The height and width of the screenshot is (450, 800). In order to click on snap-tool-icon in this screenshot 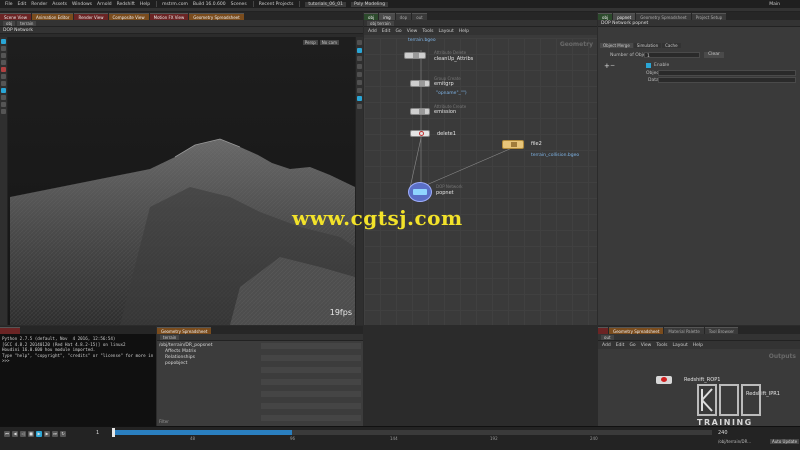, I will do `click(3, 97)`.